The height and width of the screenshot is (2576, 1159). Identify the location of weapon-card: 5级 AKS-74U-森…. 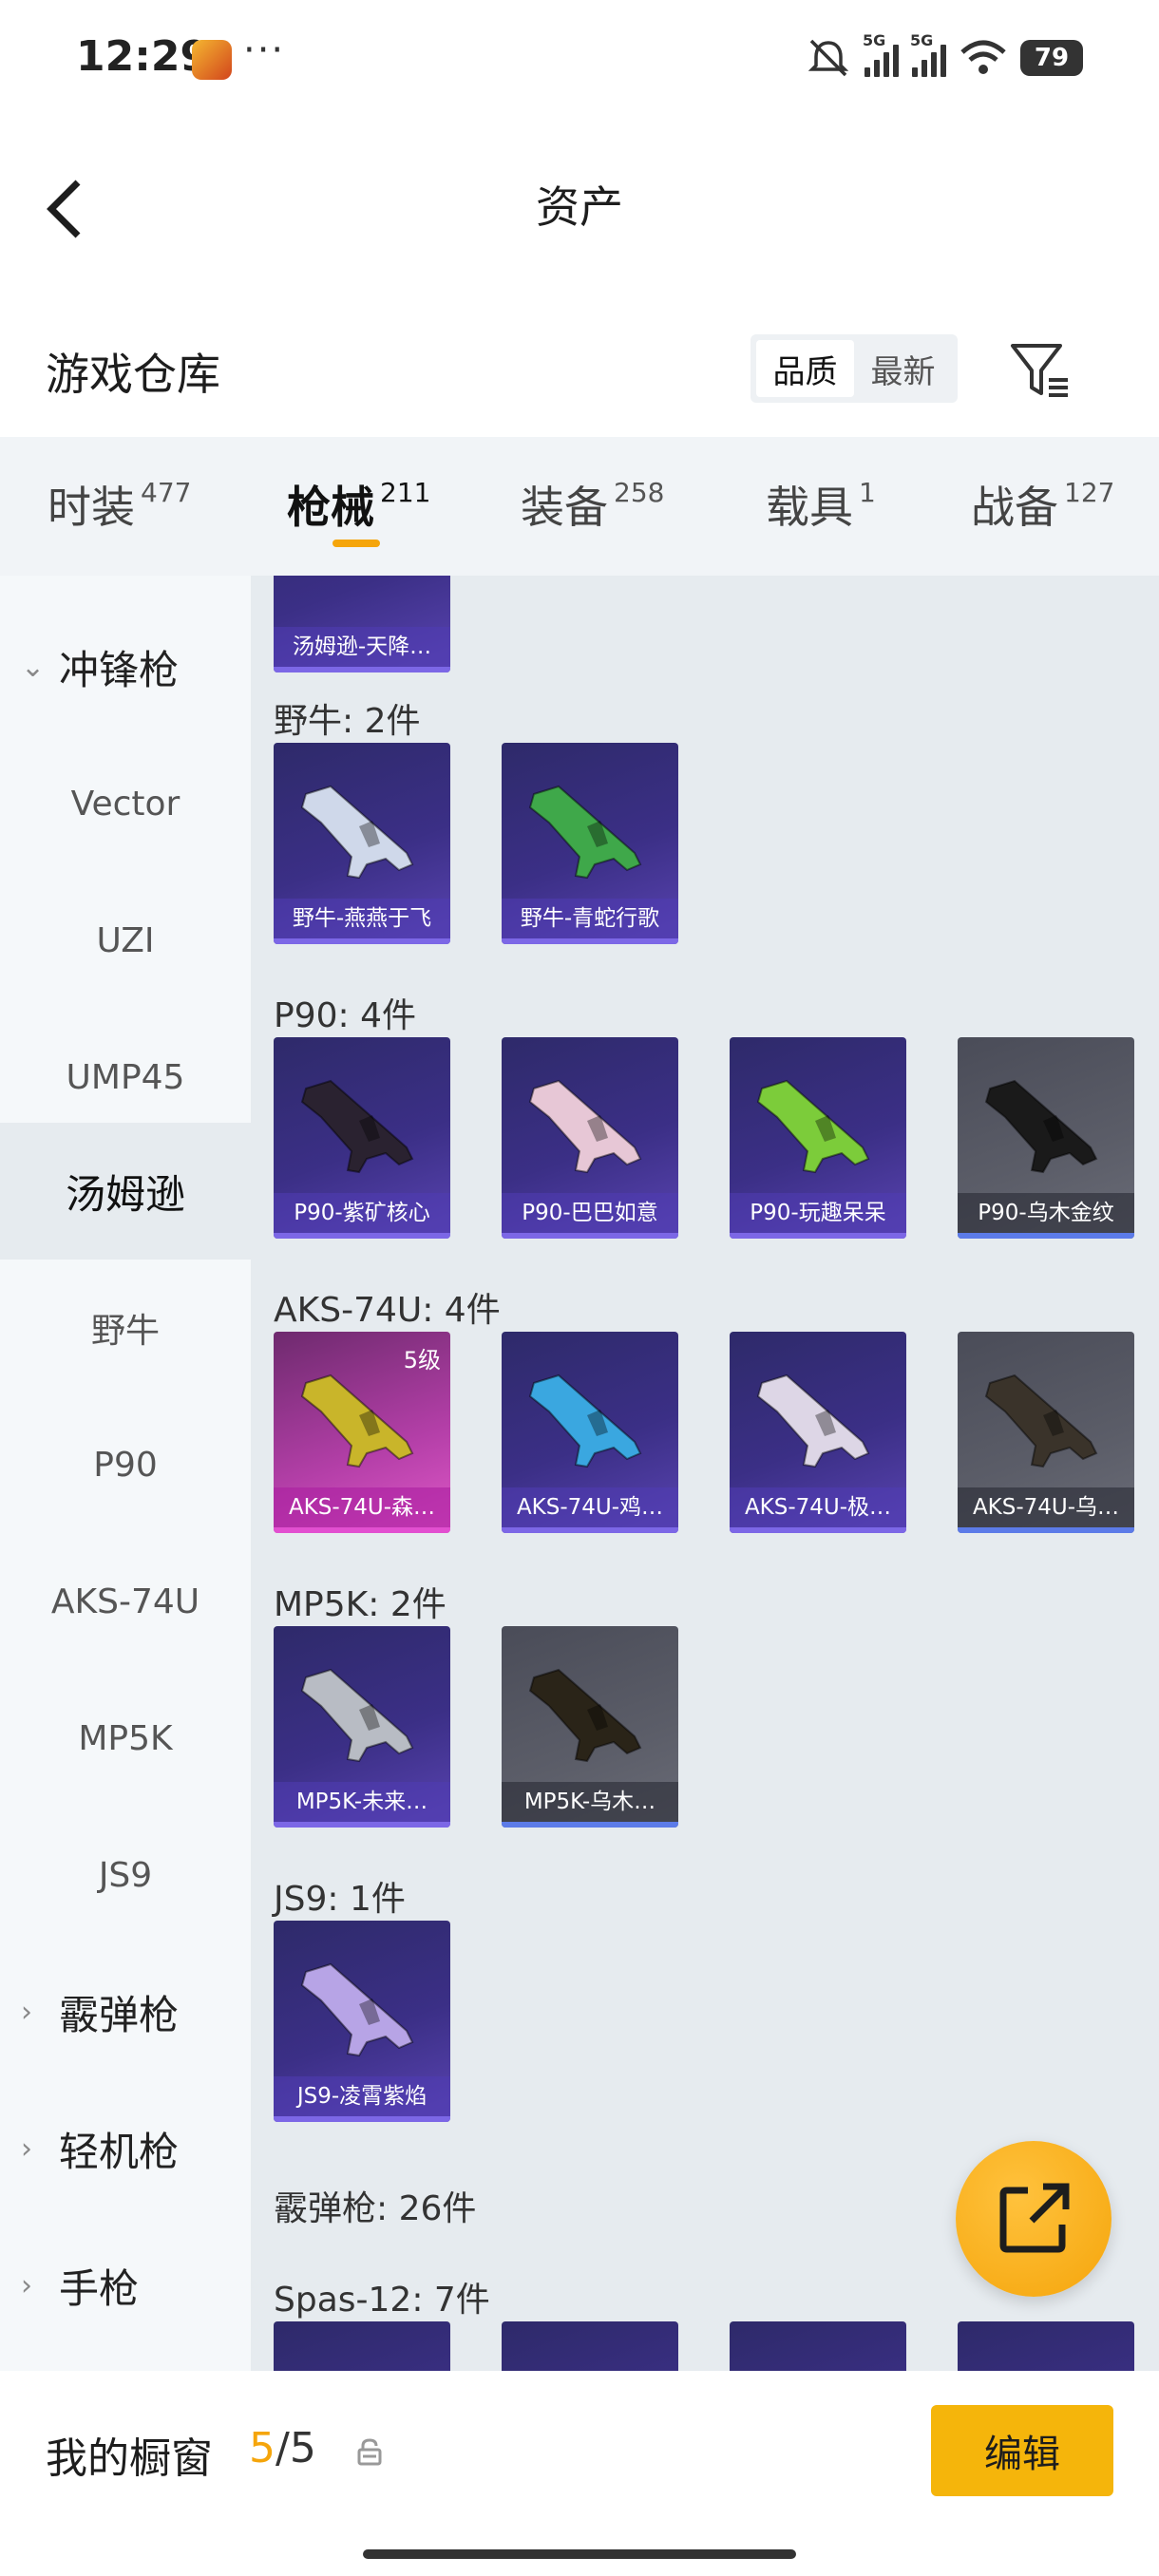
(362, 1432).